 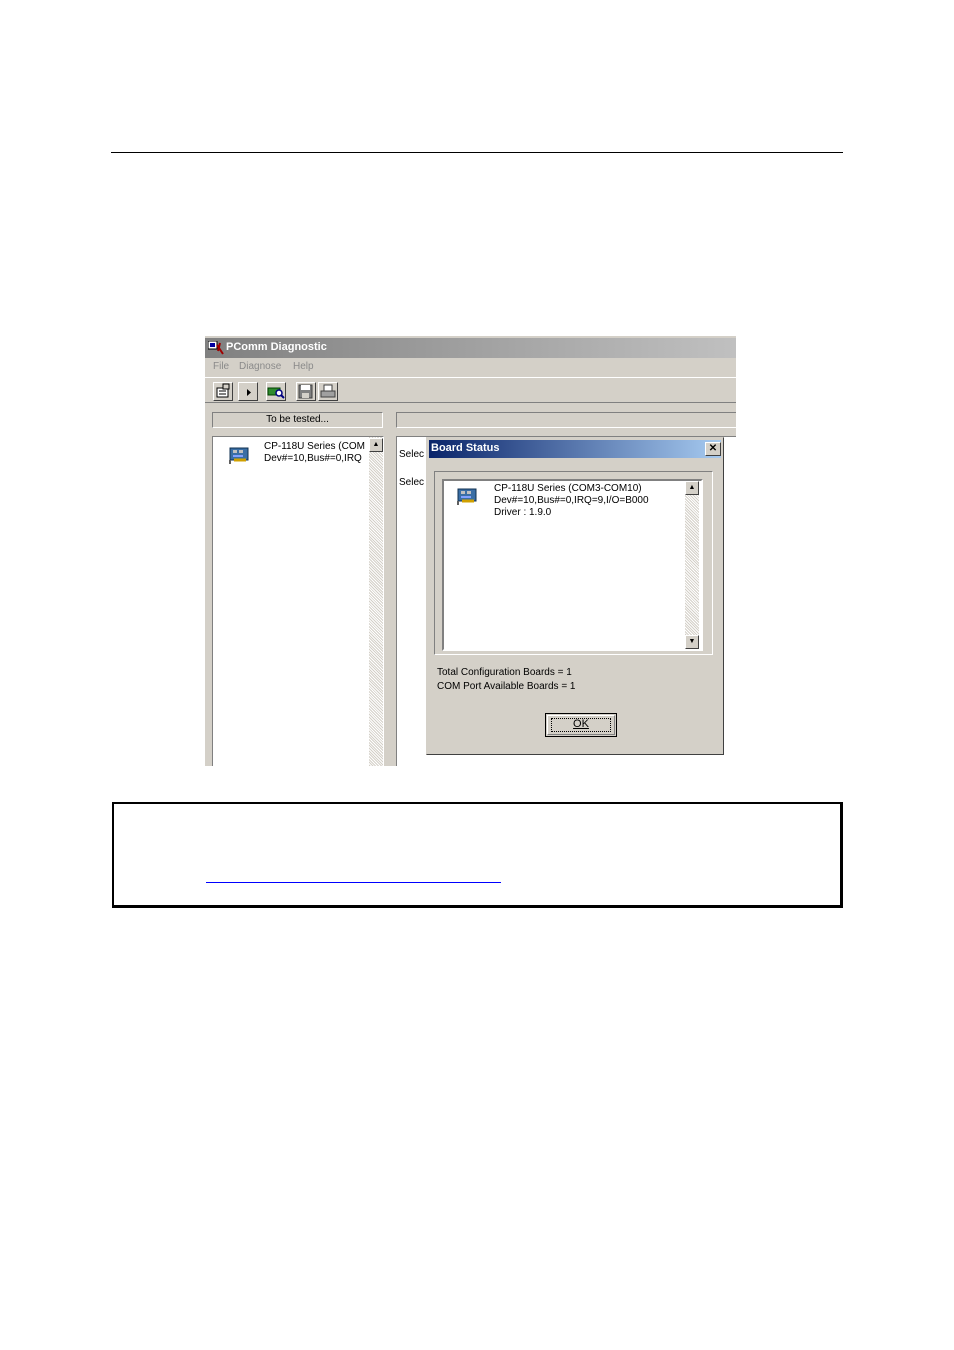 I want to click on board-search-icon, so click(x=276, y=393).